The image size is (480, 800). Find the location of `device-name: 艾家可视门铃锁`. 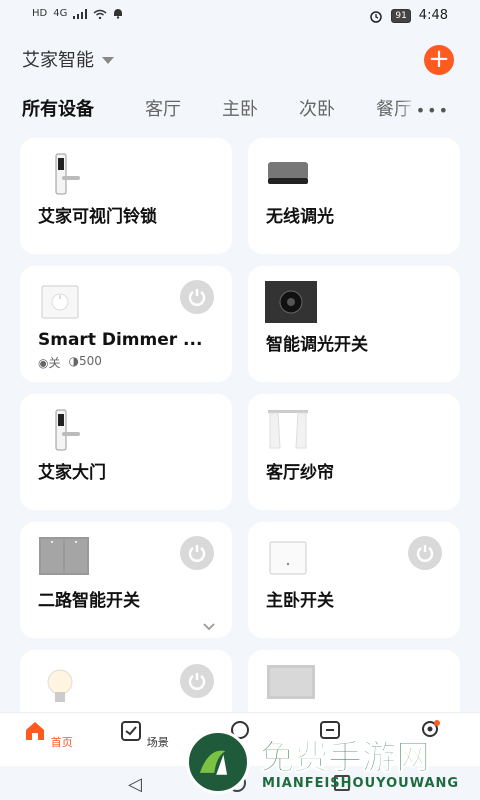

device-name: 艾家可视门铃锁 is located at coordinates (97, 217).